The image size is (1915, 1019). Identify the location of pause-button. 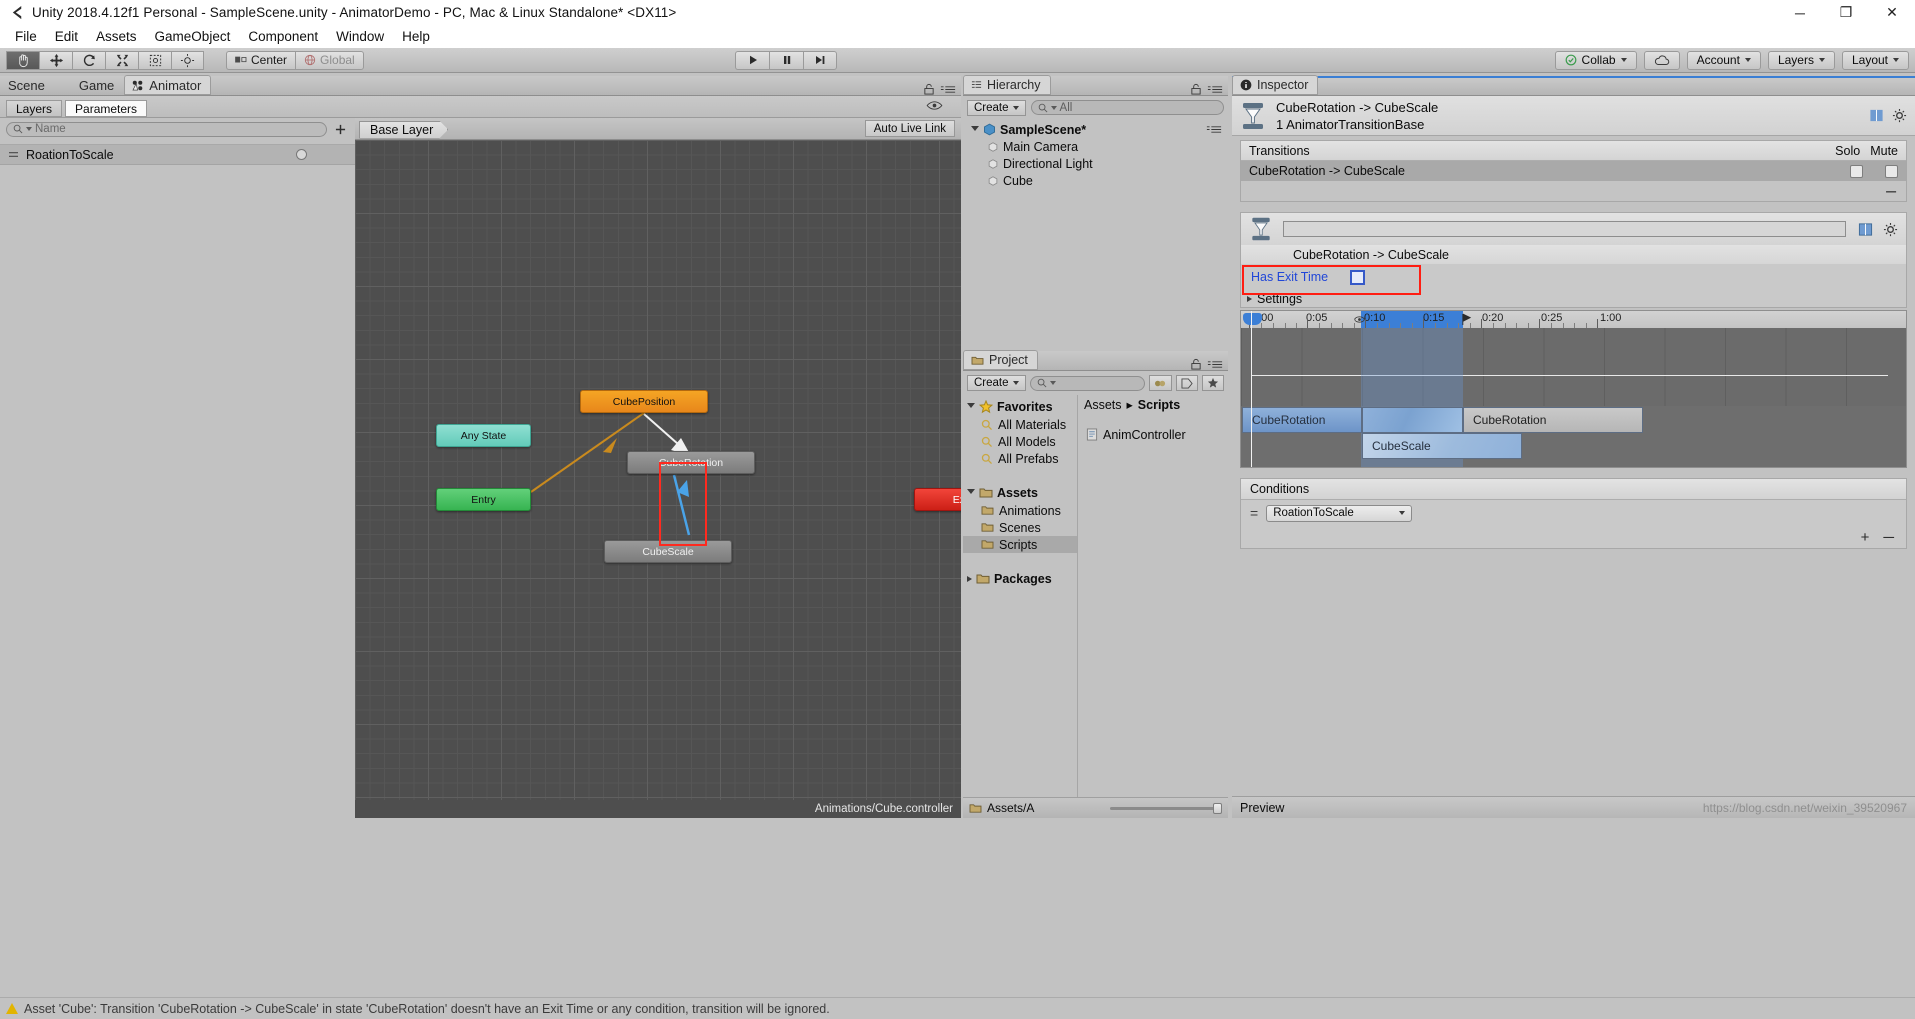
(786, 60).